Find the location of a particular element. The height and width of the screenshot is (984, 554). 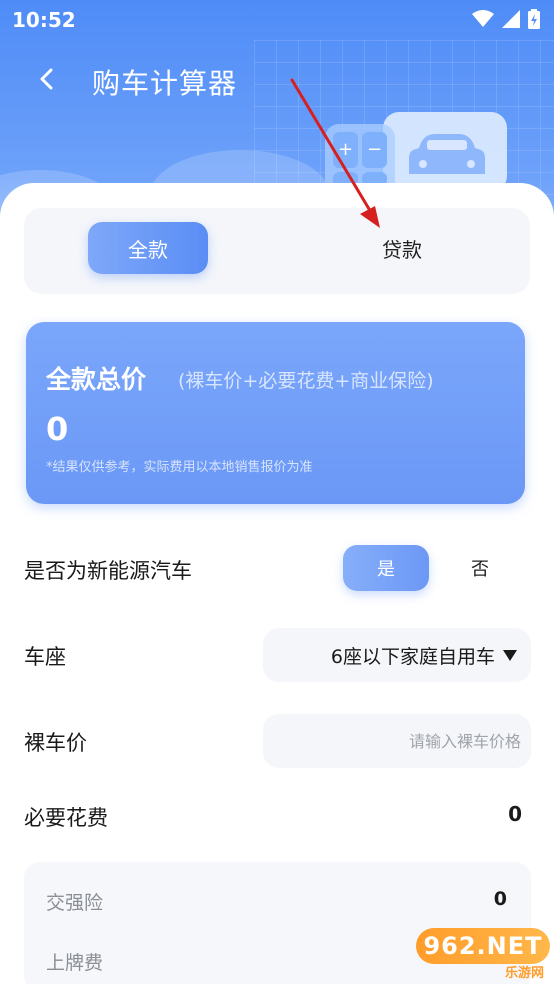

fee-label-registration: 上牌费 is located at coordinates (75, 963).